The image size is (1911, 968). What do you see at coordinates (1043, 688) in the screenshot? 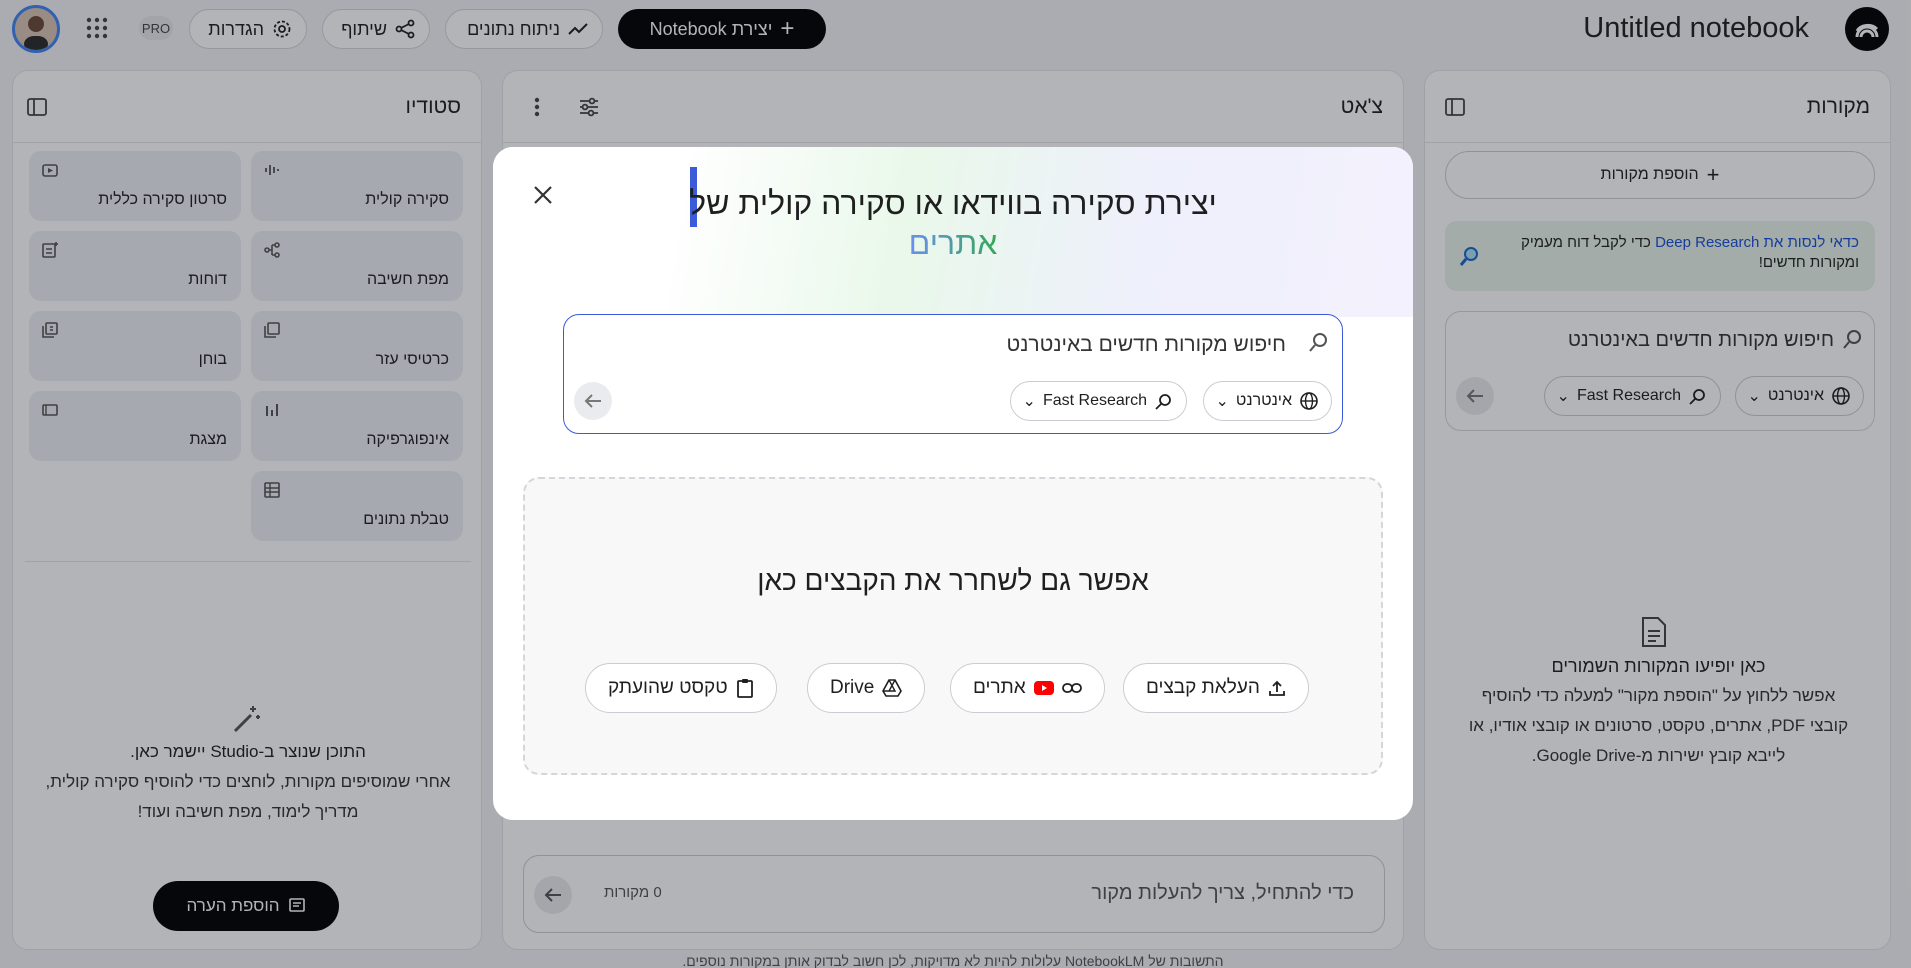
I see `youtube-icon` at bounding box center [1043, 688].